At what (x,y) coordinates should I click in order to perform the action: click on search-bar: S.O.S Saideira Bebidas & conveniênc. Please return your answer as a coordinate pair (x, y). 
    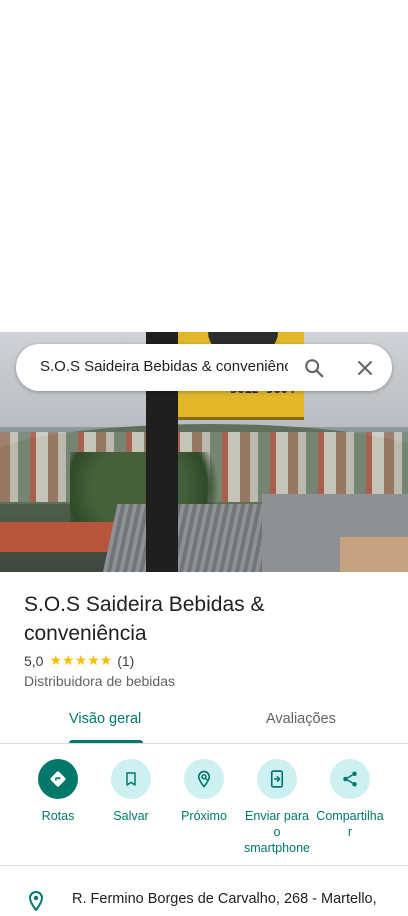
    Looking at the image, I should click on (204, 367).